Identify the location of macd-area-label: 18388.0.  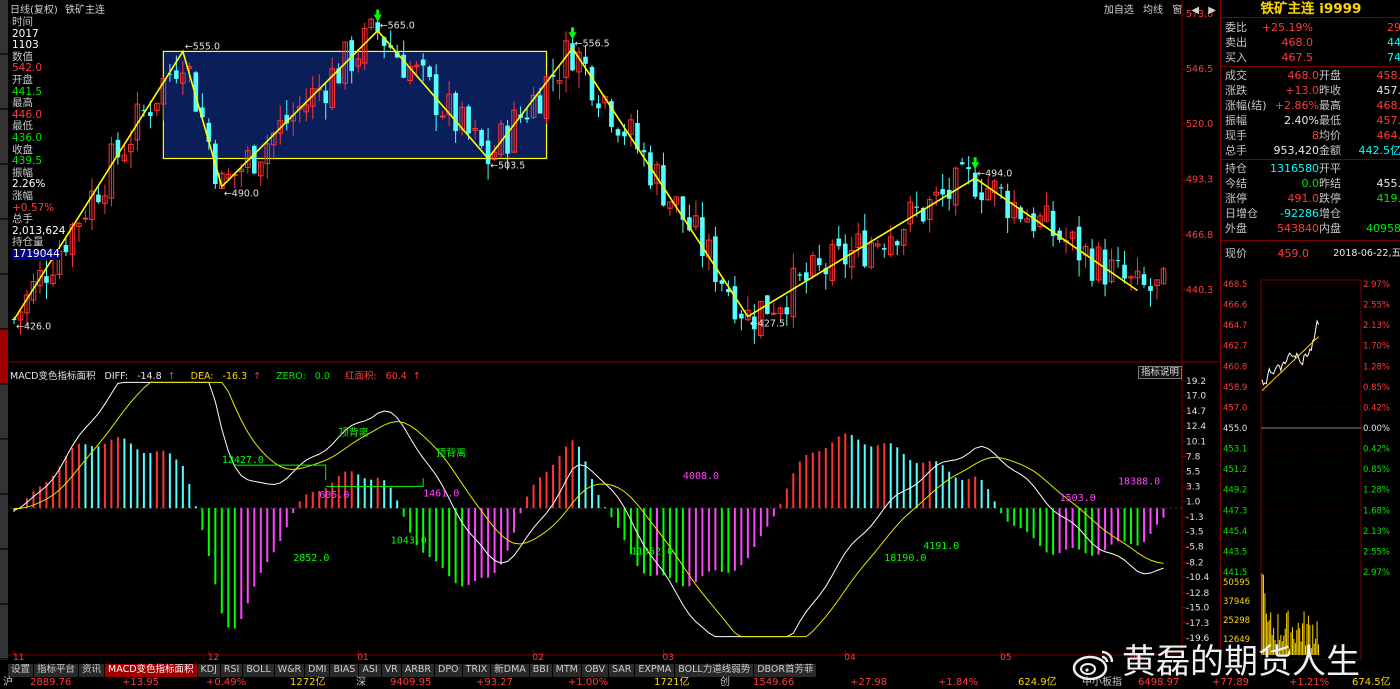
(1139, 481).